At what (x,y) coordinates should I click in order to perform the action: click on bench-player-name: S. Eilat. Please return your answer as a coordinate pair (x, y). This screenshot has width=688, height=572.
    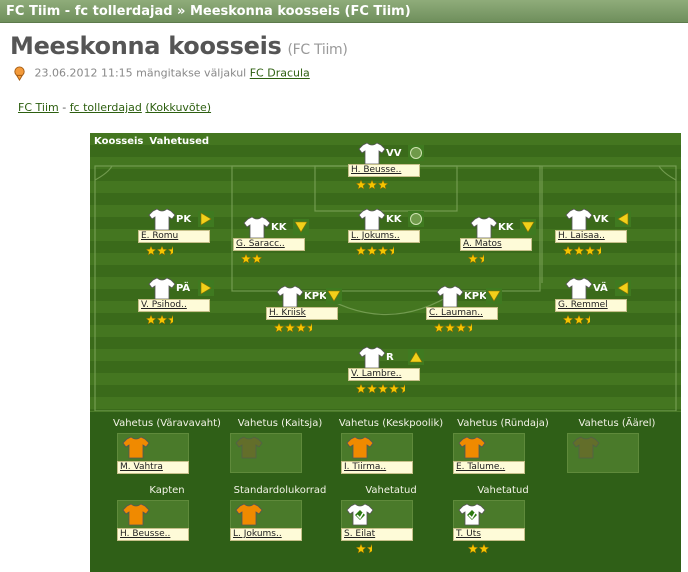
    Looking at the image, I should click on (377, 534).